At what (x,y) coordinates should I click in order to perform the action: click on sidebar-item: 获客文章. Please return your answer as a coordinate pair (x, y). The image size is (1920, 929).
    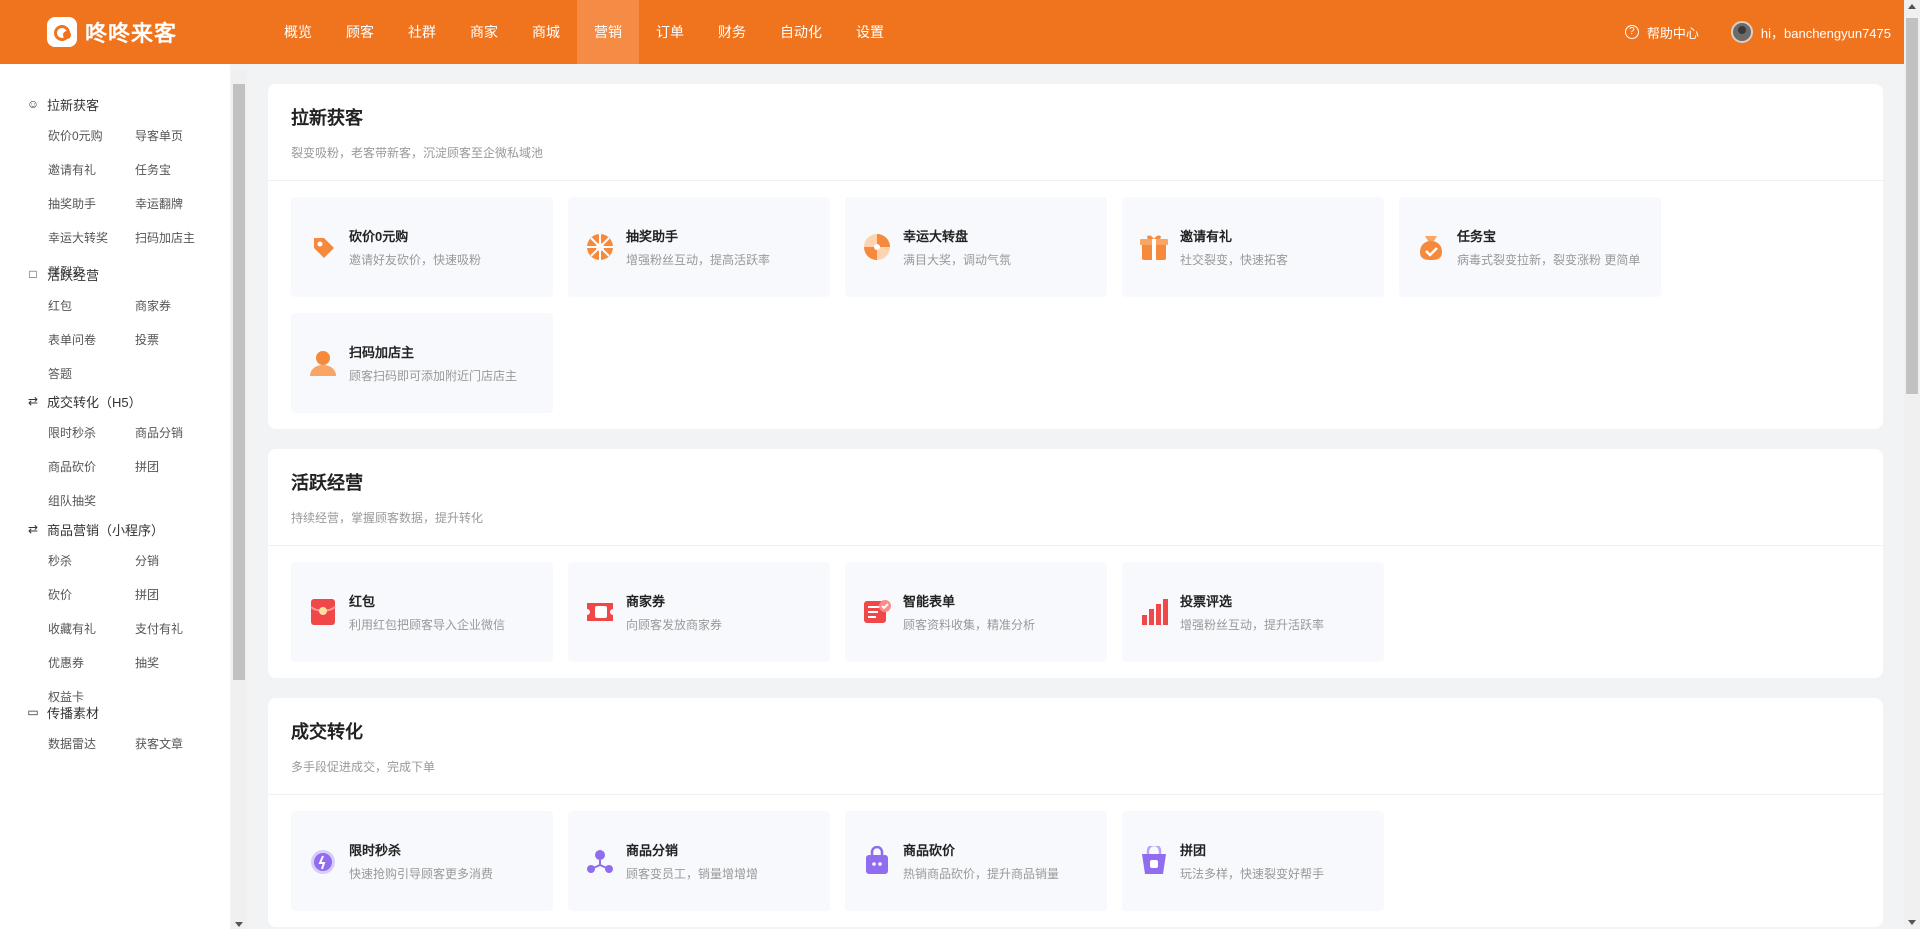
    Looking at the image, I should click on (178, 744).